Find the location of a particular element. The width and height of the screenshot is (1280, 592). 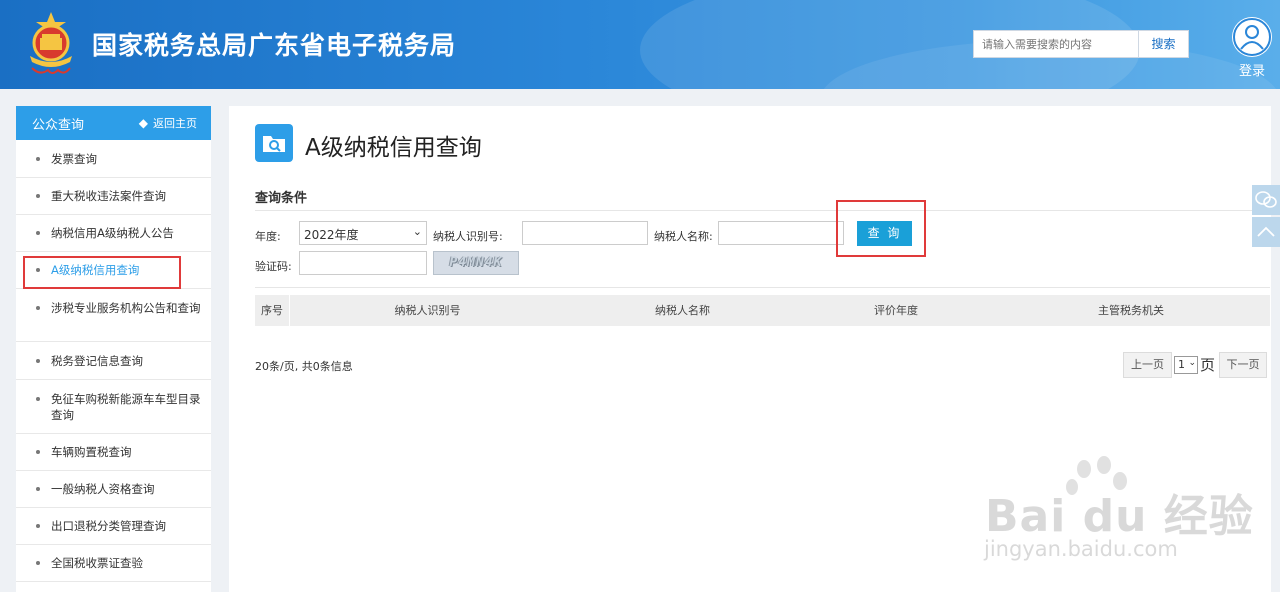

sidebar-item-new-energy-vehicle-catalog: 免征车购税新能源车车型目录查询 is located at coordinates (113, 407).